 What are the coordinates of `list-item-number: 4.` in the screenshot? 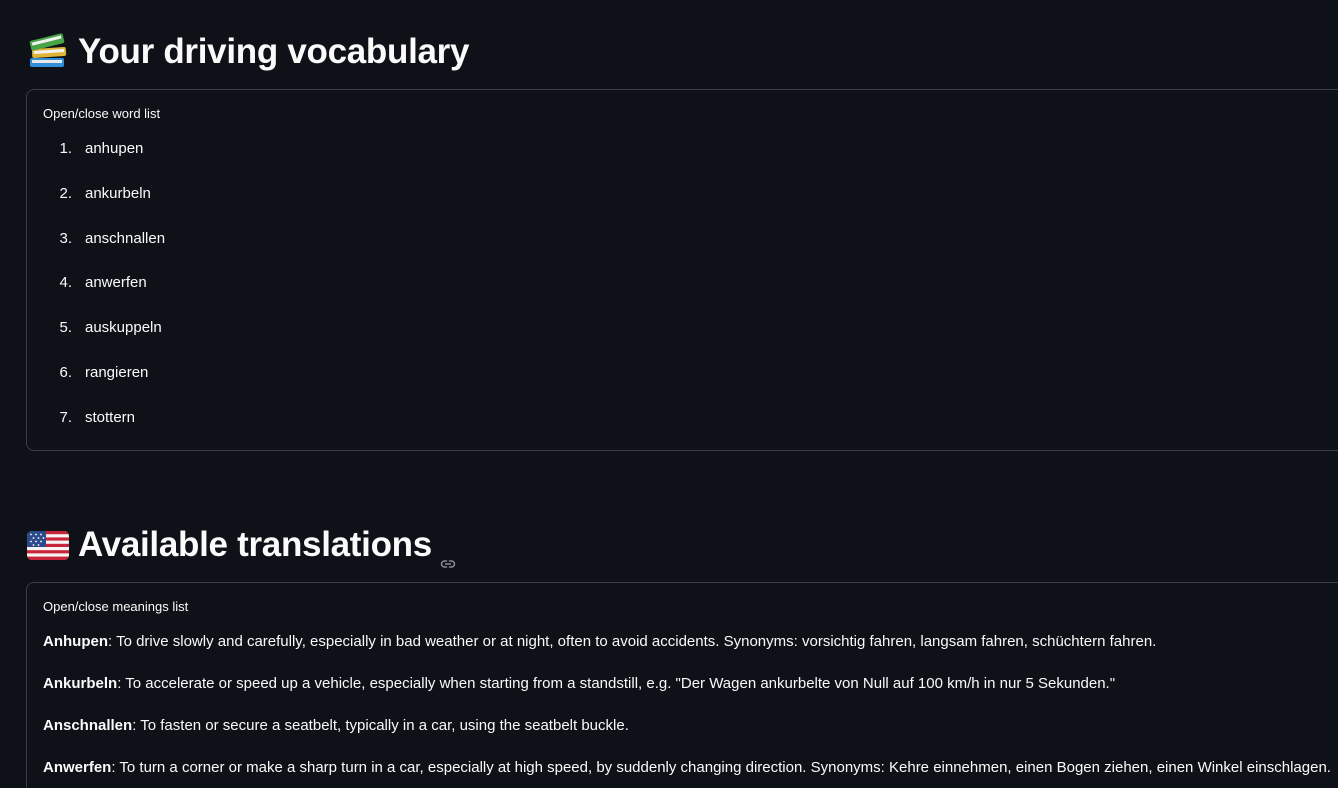 It's located at (65, 283).